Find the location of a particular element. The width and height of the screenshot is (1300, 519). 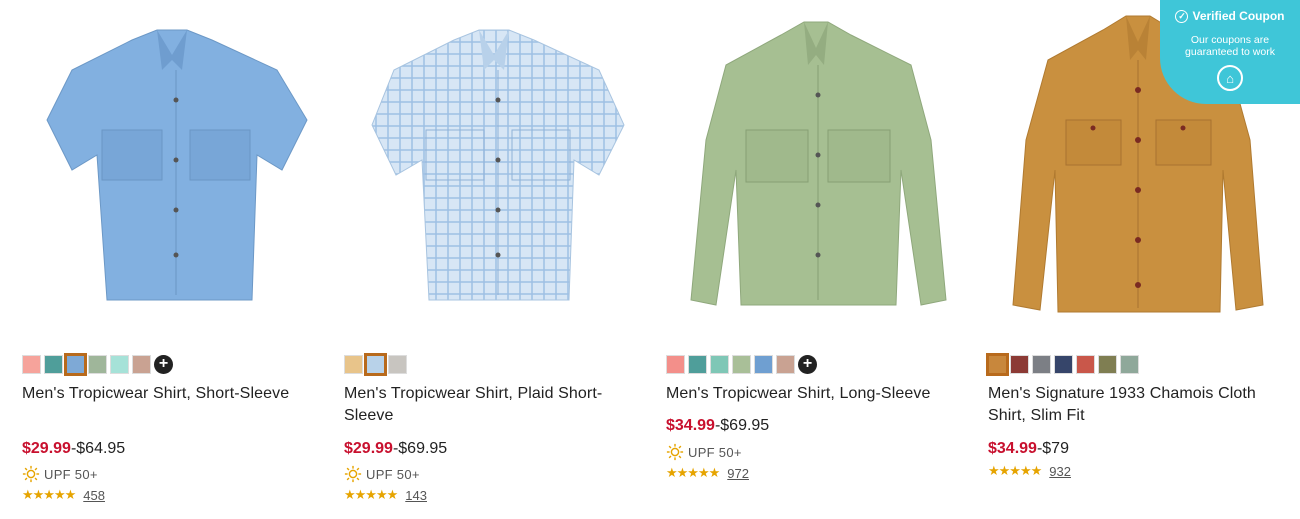

review-count: 143 is located at coordinates (416, 495).